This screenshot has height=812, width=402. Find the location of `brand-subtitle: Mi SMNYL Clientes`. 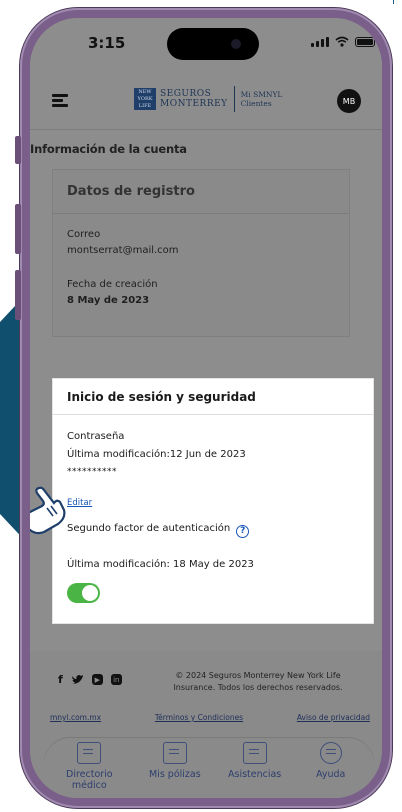

brand-subtitle: Mi SMNYL Clientes is located at coordinates (261, 99).